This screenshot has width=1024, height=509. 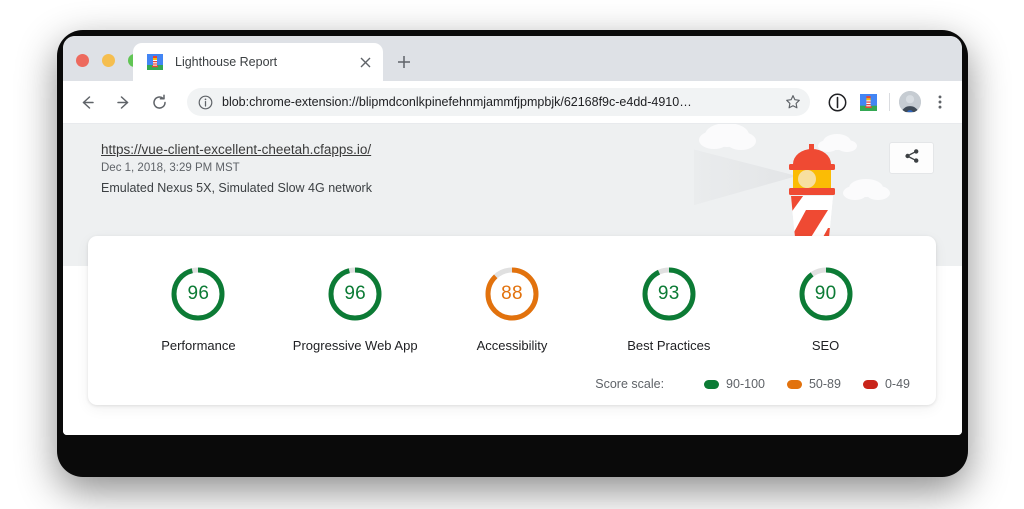 I want to click on bookmark-star-icon, so click(x=793, y=102).